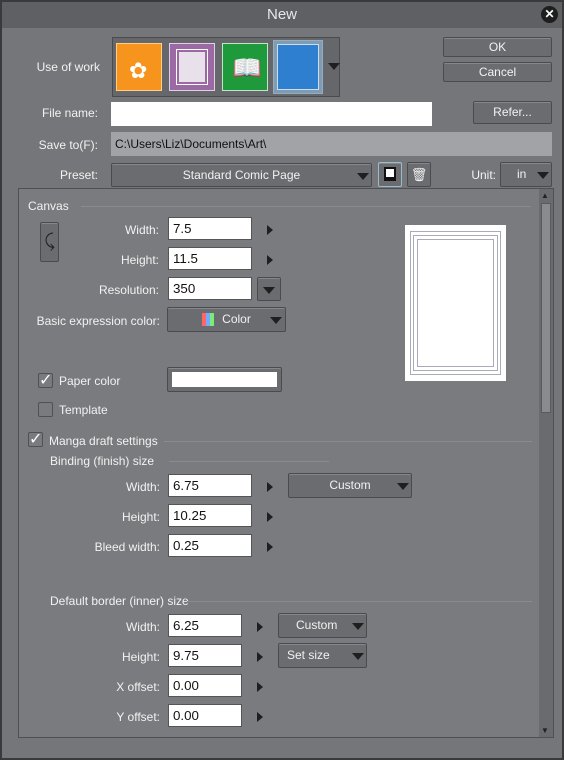 Image resolution: width=564 pixels, height=760 pixels. What do you see at coordinates (210, 288) in the screenshot?
I see `resolution-input` at bounding box center [210, 288].